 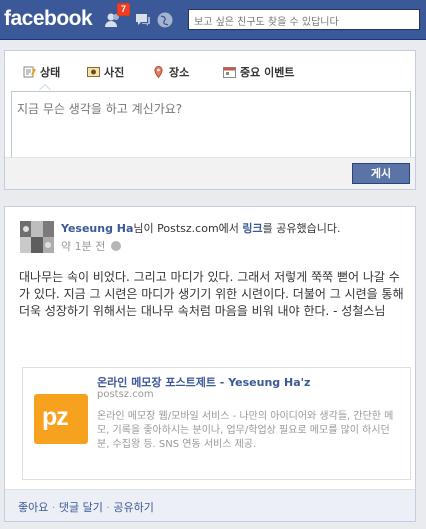 What do you see at coordinates (45, 87) in the screenshot?
I see `active-tab-caret` at bounding box center [45, 87].